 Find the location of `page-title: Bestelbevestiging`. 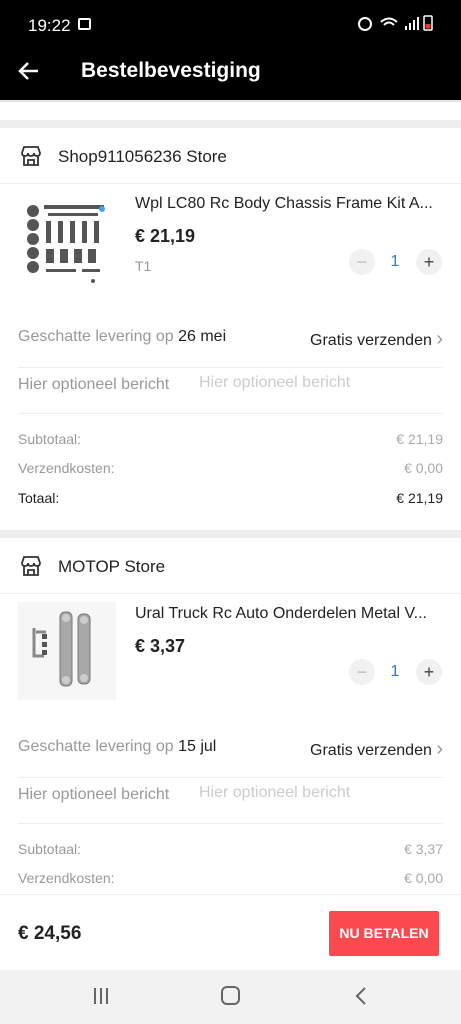

page-title: Bestelbevestiging is located at coordinates (171, 70).